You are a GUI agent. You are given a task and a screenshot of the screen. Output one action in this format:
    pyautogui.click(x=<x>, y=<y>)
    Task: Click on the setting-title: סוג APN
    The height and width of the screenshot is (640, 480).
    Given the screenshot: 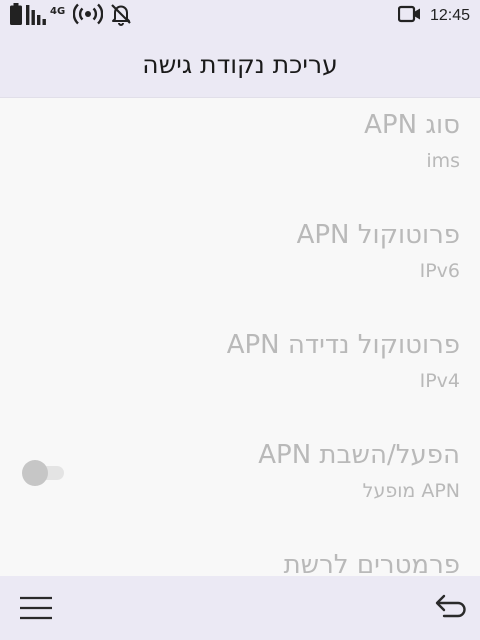 What is the action you would take?
    pyautogui.click(x=412, y=125)
    